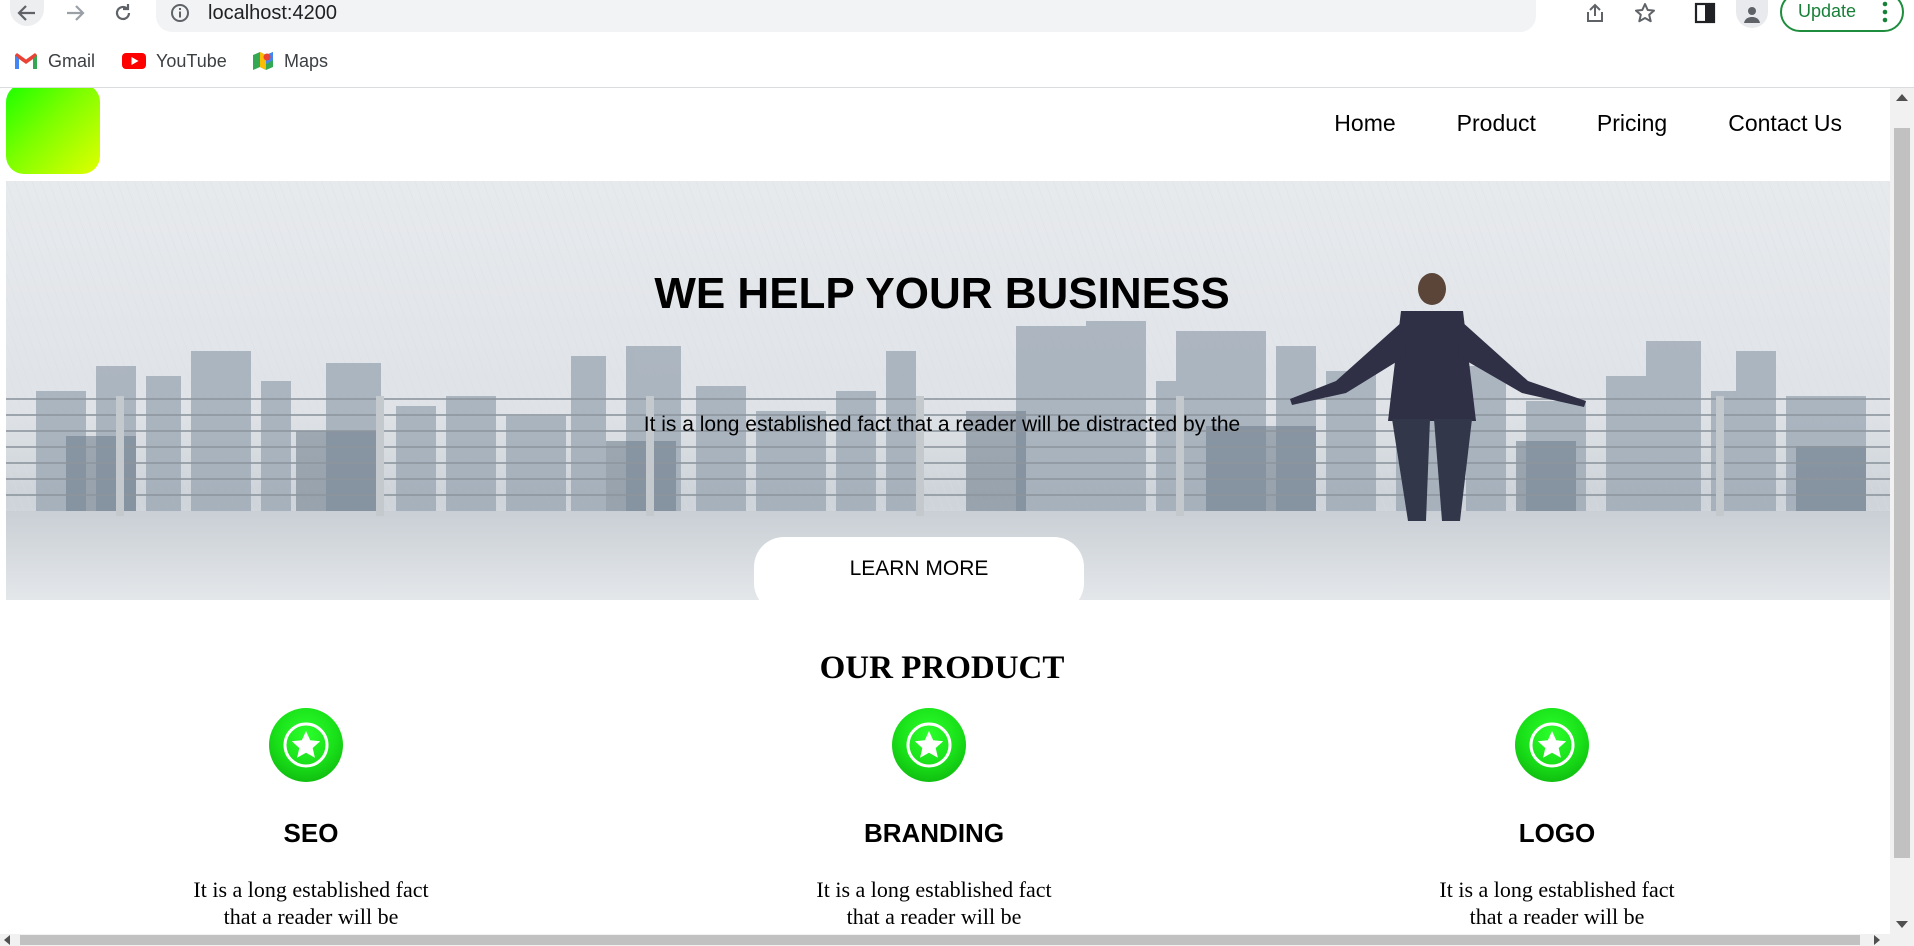  Describe the element at coordinates (1595, 13) in the screenshot. I see `share-icon` at that location.